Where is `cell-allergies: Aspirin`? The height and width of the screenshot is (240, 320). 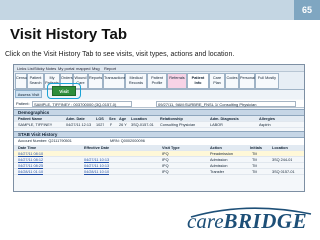 cell-allergies: Aspirin is located at coordinates (265, 125).